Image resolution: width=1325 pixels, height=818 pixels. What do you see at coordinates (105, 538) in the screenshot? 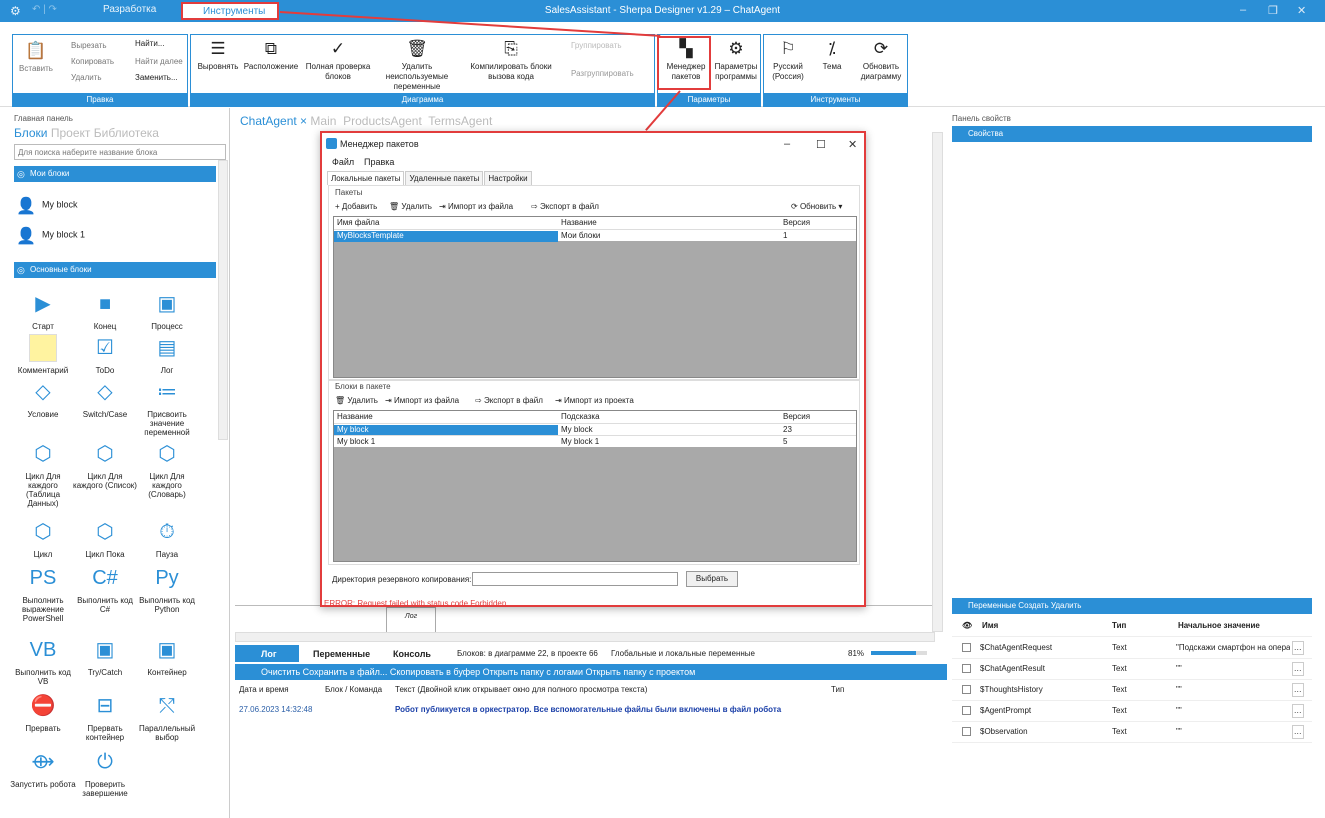
I see `block-while: ⬡ Цикл Пока` at bounding box center [105, 538].